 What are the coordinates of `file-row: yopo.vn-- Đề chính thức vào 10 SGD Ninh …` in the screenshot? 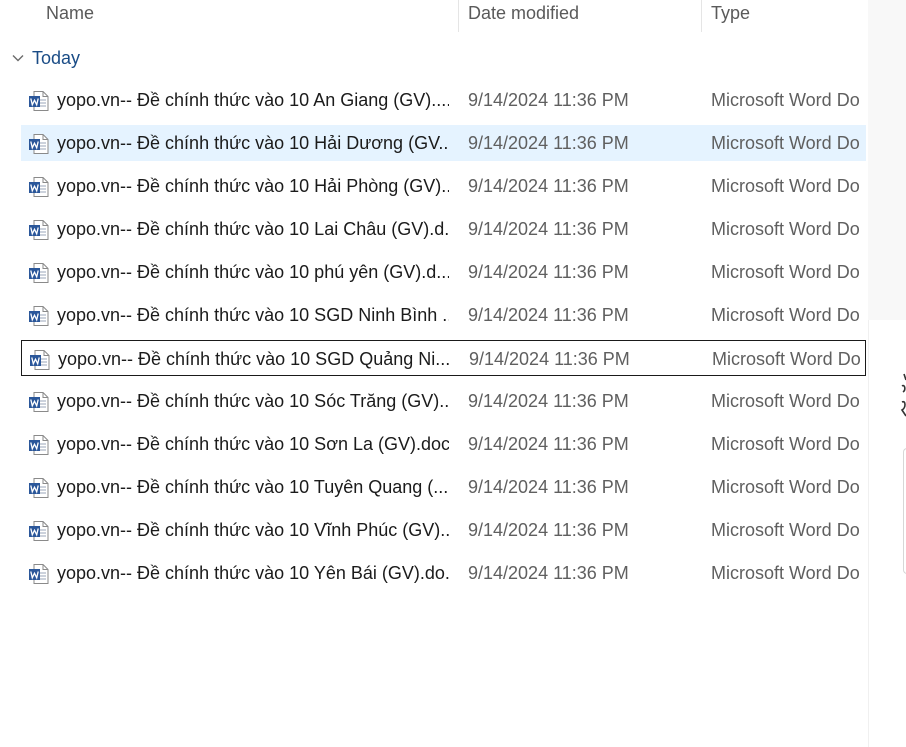 It's located at (443, 315).